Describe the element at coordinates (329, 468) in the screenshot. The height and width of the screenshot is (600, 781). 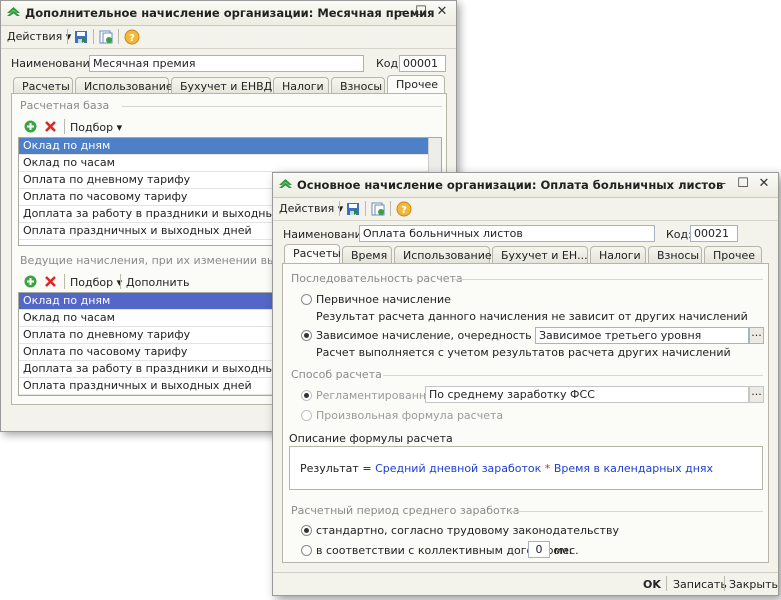
I see `formula-result: Результат` at that location.